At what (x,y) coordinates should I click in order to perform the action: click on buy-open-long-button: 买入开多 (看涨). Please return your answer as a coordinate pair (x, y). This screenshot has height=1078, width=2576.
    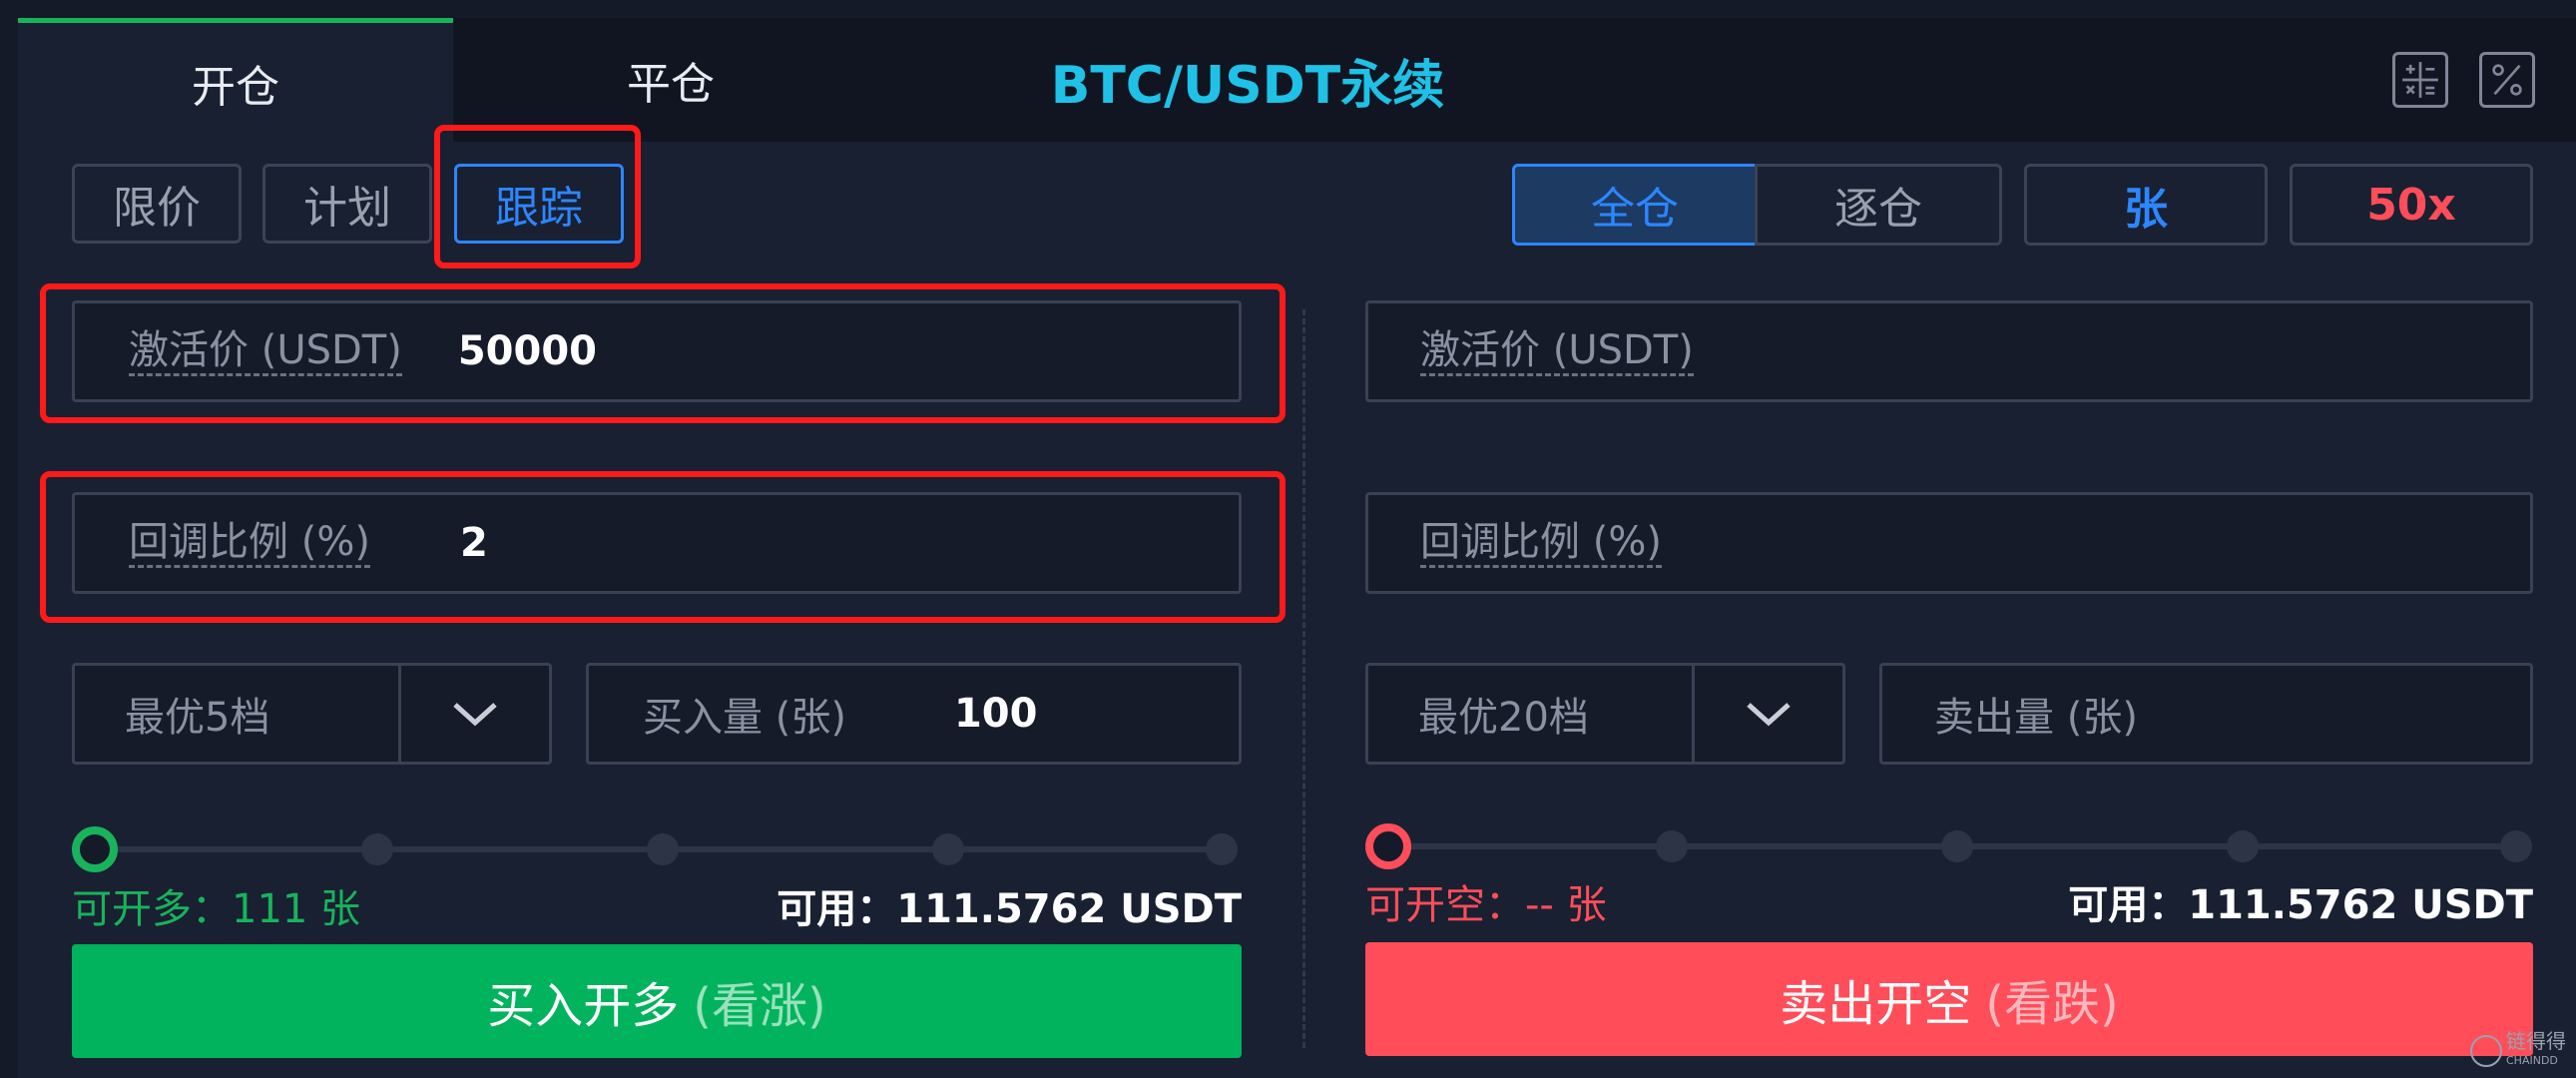
    Looking at the image, I should click on (657, 1001).